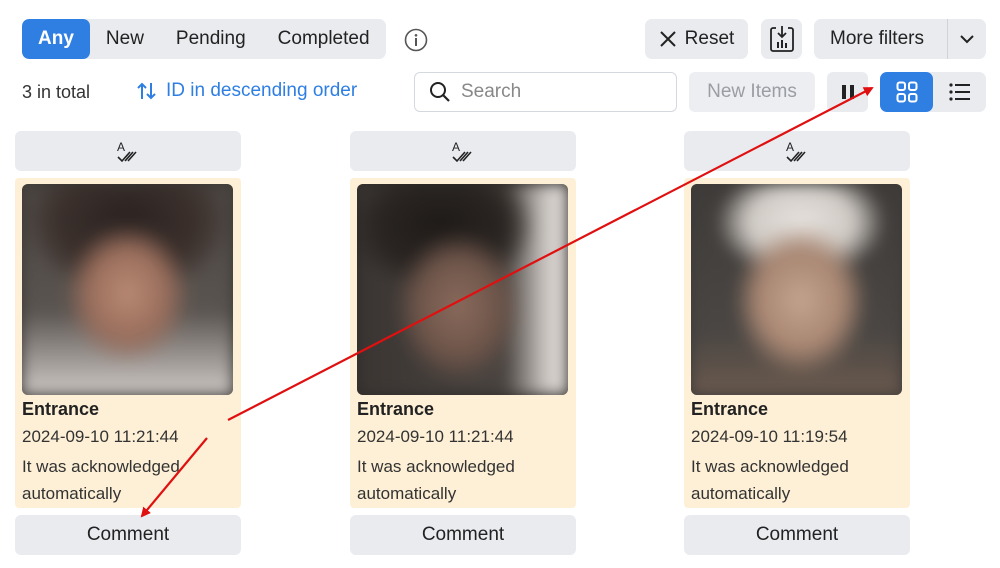  Describe the element at coordinates (440, 92) in the screenshot. I see `search-icon` at that location.